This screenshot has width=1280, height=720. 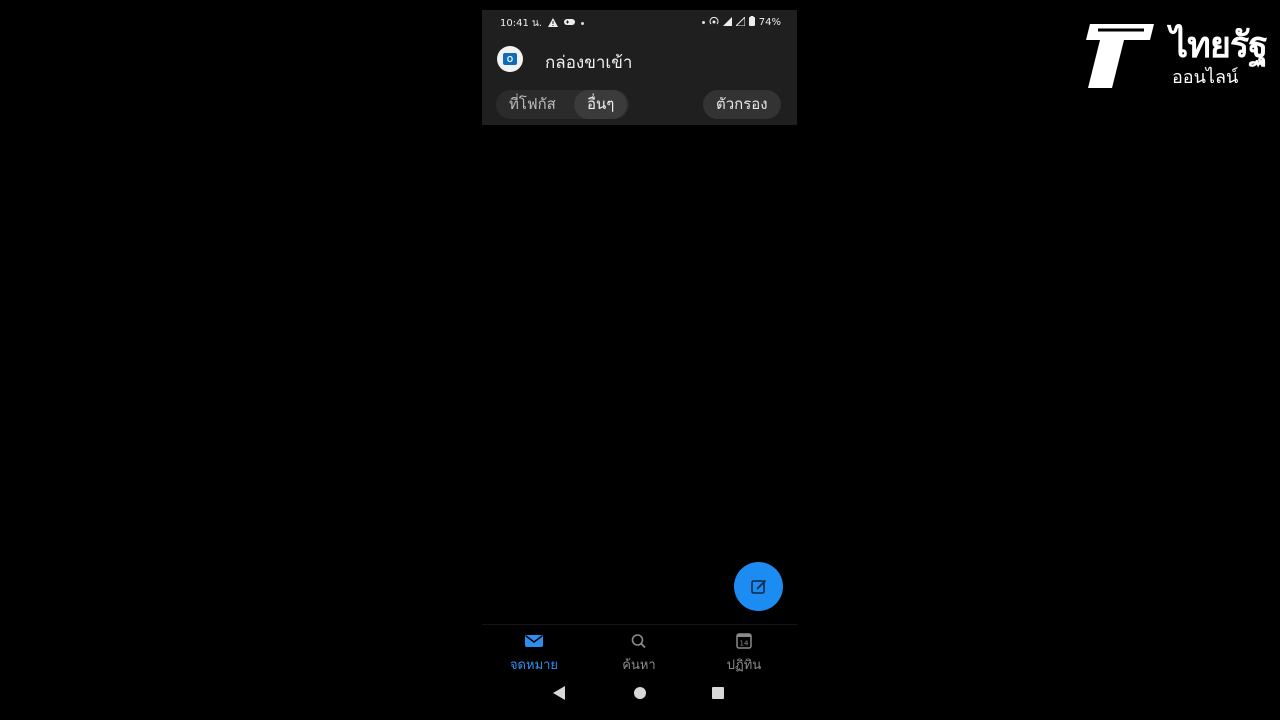 I want to click on inbox-tabs: ที่โฟกัส อื่นๆ, so click(x=562, y=104).